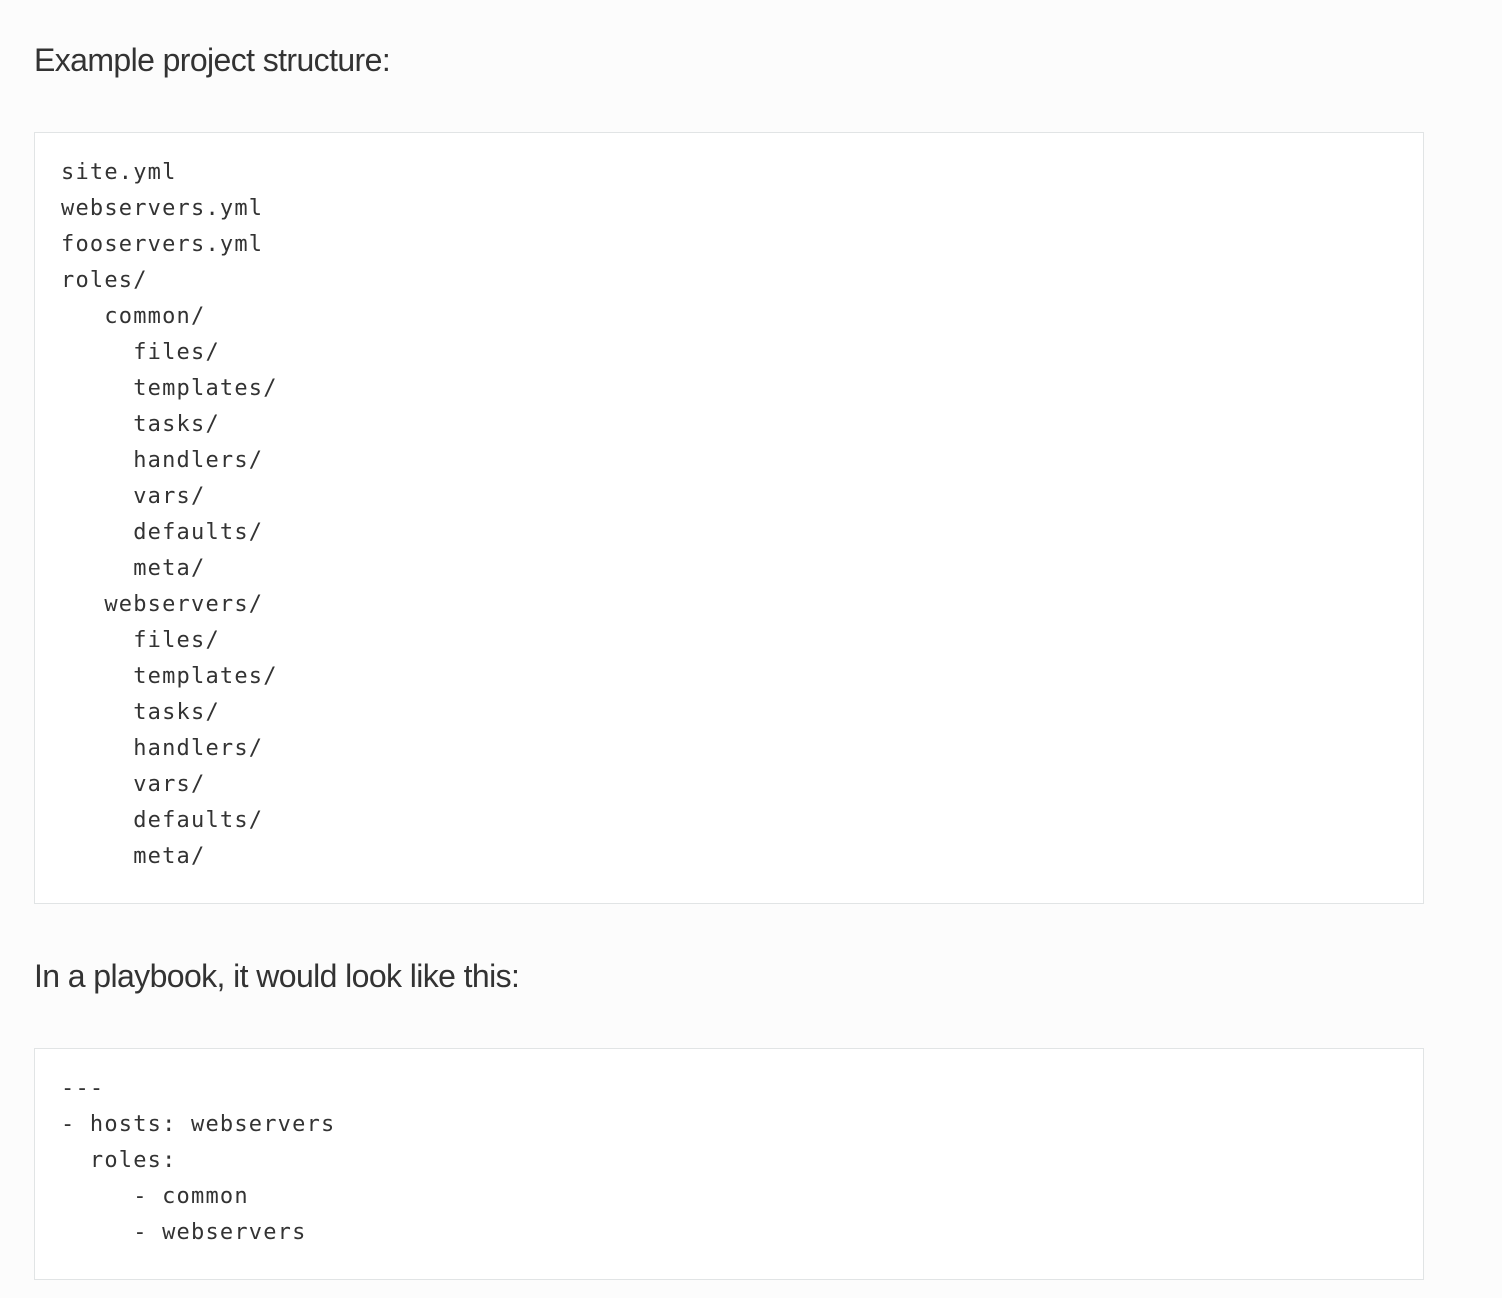 The height and width of the screenshot is (1298, 1502). I want to click on code-line: - common, so click(155, 1196).